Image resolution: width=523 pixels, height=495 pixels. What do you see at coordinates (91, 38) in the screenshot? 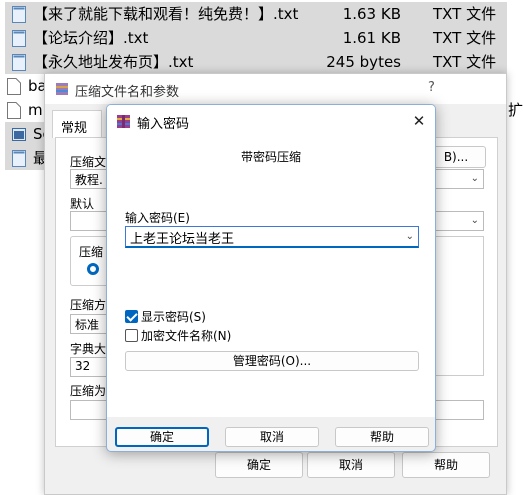
I see `file-name: 【论坛介绍】.txt` at bounding box center [91, 38].